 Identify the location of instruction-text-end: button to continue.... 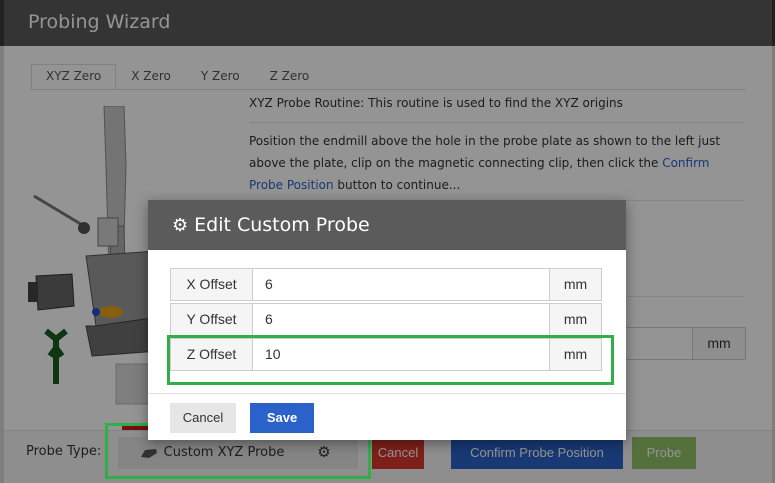
(397, 185).